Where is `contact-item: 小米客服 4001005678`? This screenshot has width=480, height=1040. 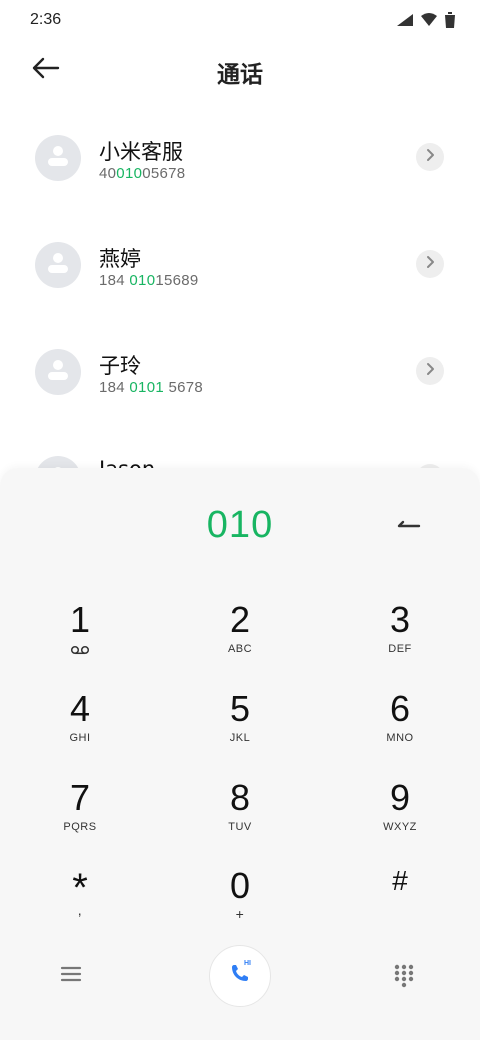 contact-item: 小米客服 4001005678 is located at coordinates (240, 159).